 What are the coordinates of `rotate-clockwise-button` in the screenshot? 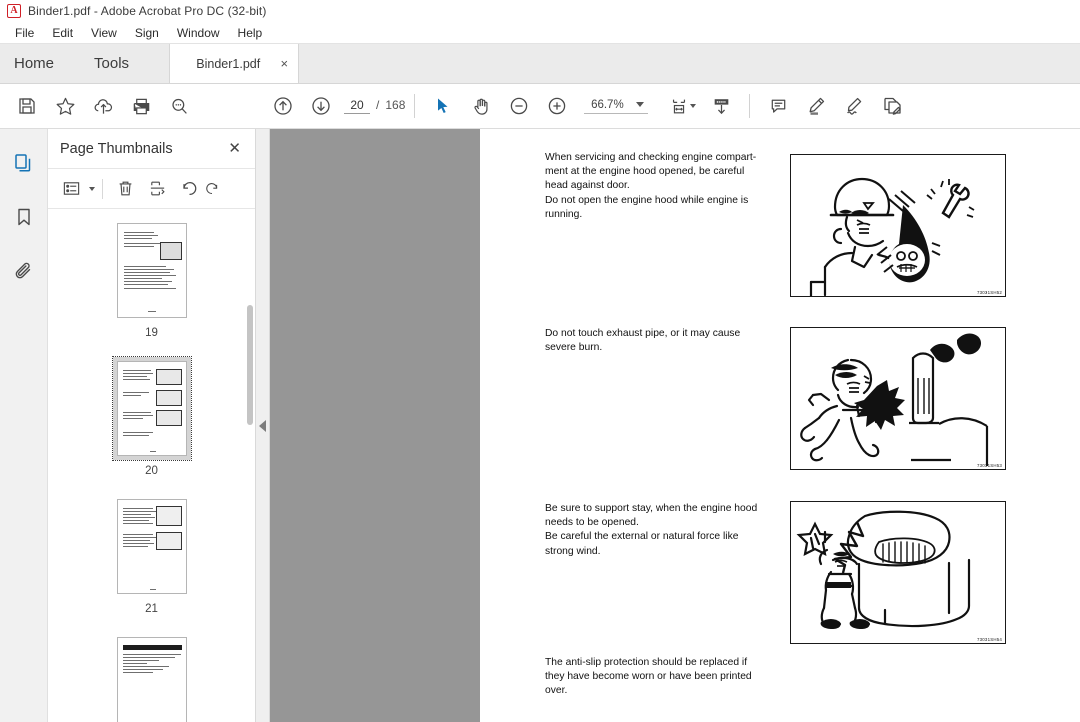 It's located at (213, 189).